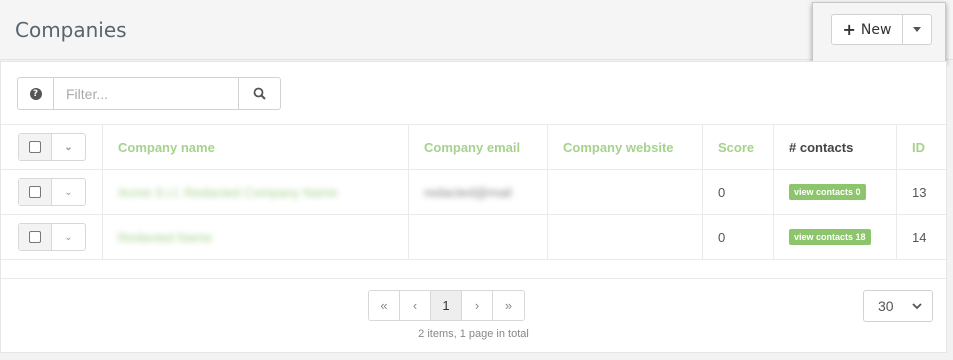 The height and width of the screenshot is (360, 953). Describe the element at coordinates (415, 305) in the screenshot. I see `prev-page-button: ‹` at that location.